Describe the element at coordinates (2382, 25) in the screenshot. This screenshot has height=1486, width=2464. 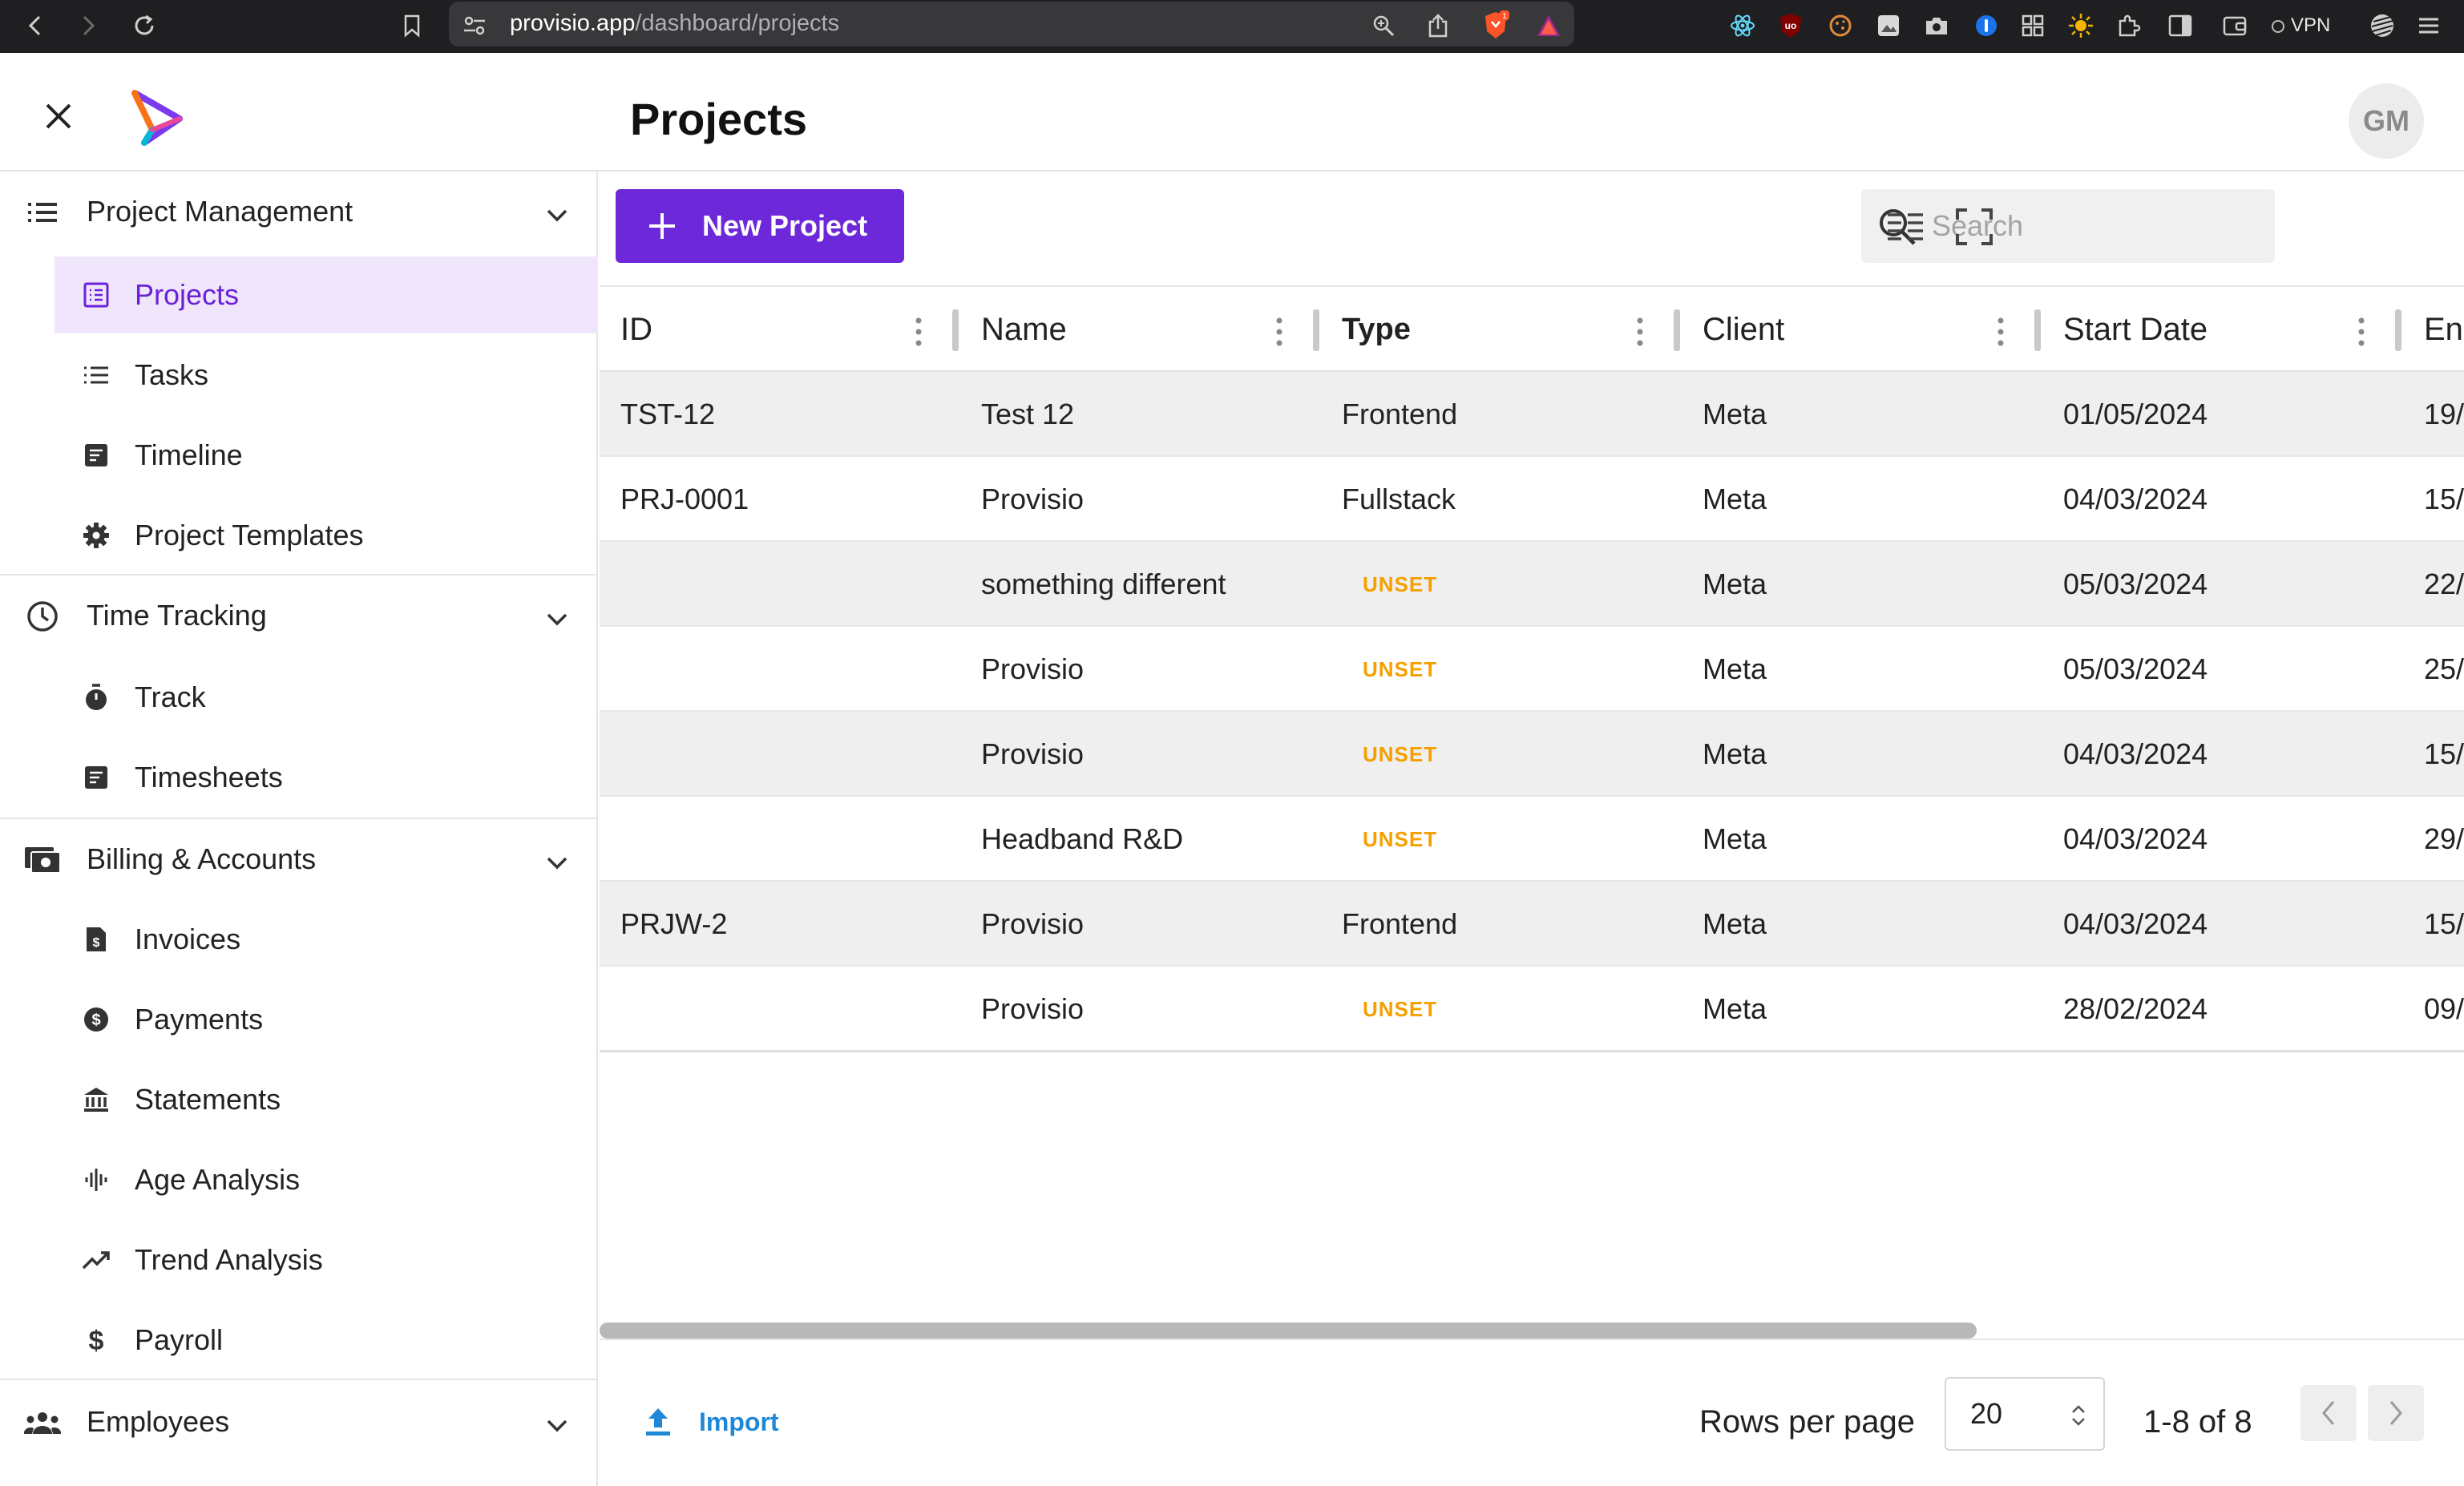
I see `stripes-extension-icon` at that location.